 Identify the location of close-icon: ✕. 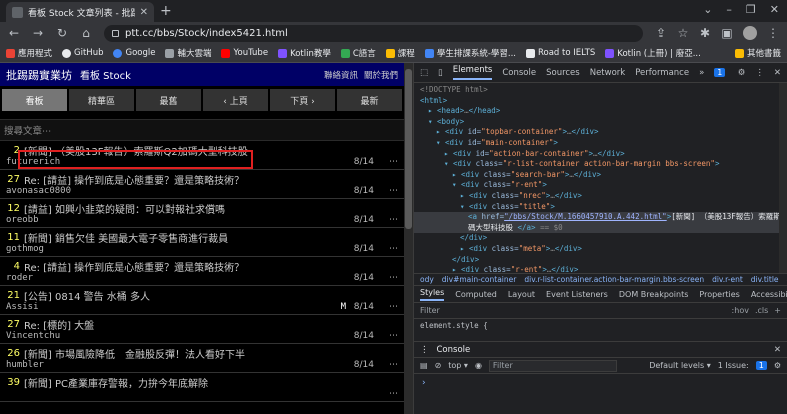
(777, 73).